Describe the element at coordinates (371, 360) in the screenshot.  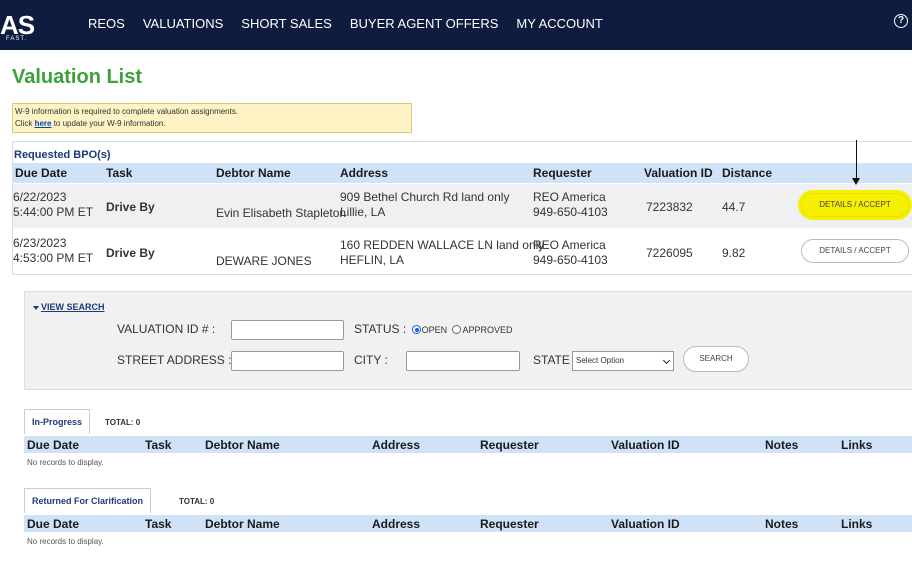
I see `city-label: CITY :` at that location.